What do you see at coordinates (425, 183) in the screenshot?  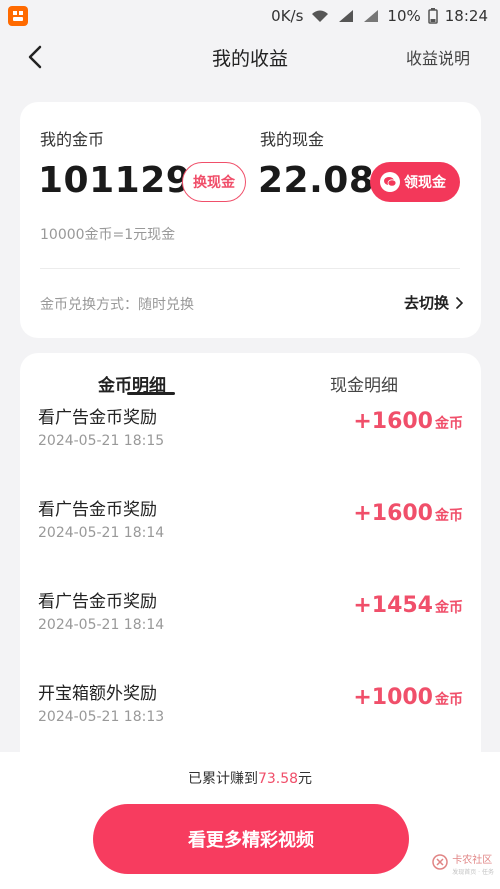 I see `withdraw-cash-label: 领现金` at bounding box center [425, 183].